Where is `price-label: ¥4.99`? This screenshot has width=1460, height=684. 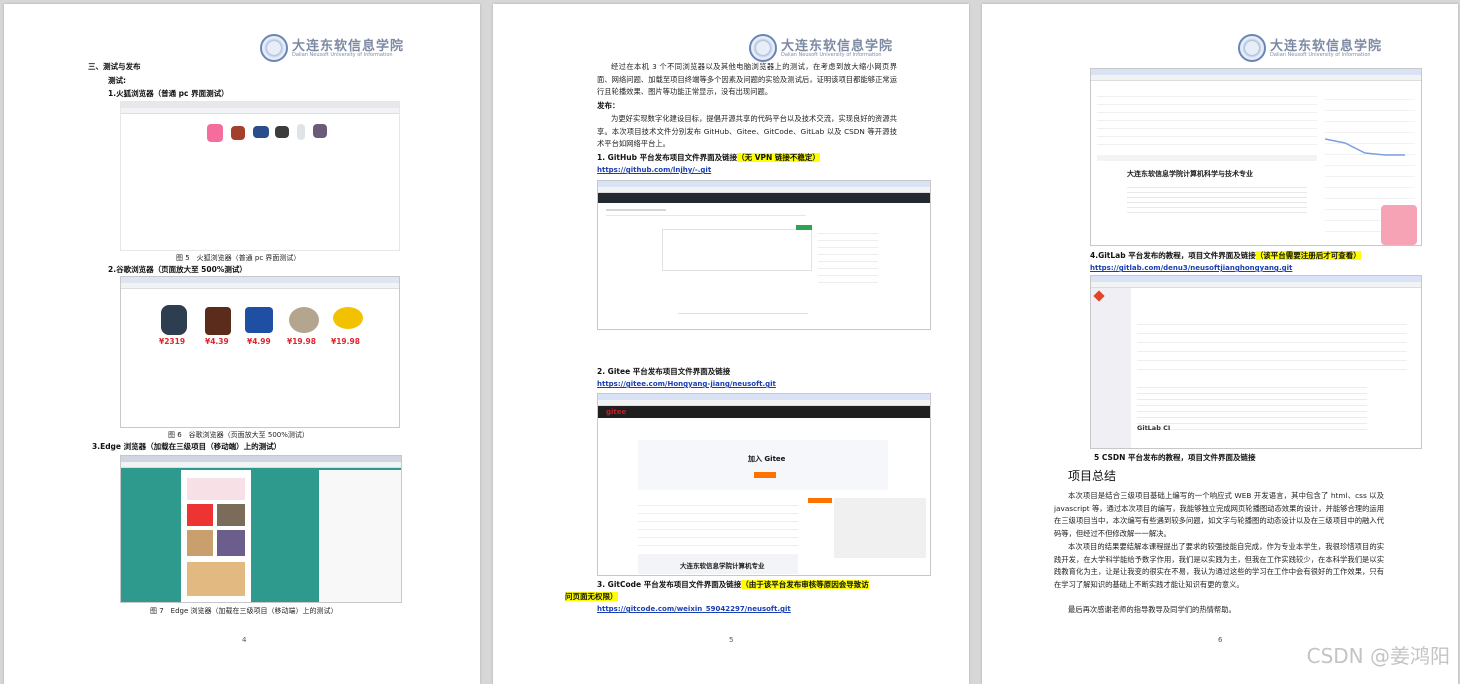
price-label: ¥4.99 is located at coordinates (259, 341).